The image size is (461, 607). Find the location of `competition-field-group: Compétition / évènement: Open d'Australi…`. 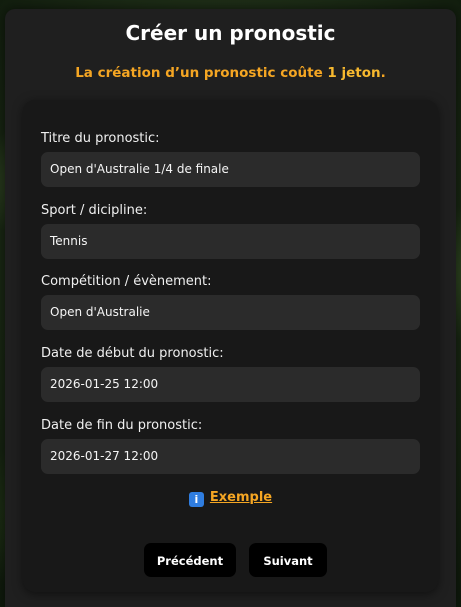

competition-field-group: Compétition / évènement: Open d'Australi… is located at coordinates (230, 302).